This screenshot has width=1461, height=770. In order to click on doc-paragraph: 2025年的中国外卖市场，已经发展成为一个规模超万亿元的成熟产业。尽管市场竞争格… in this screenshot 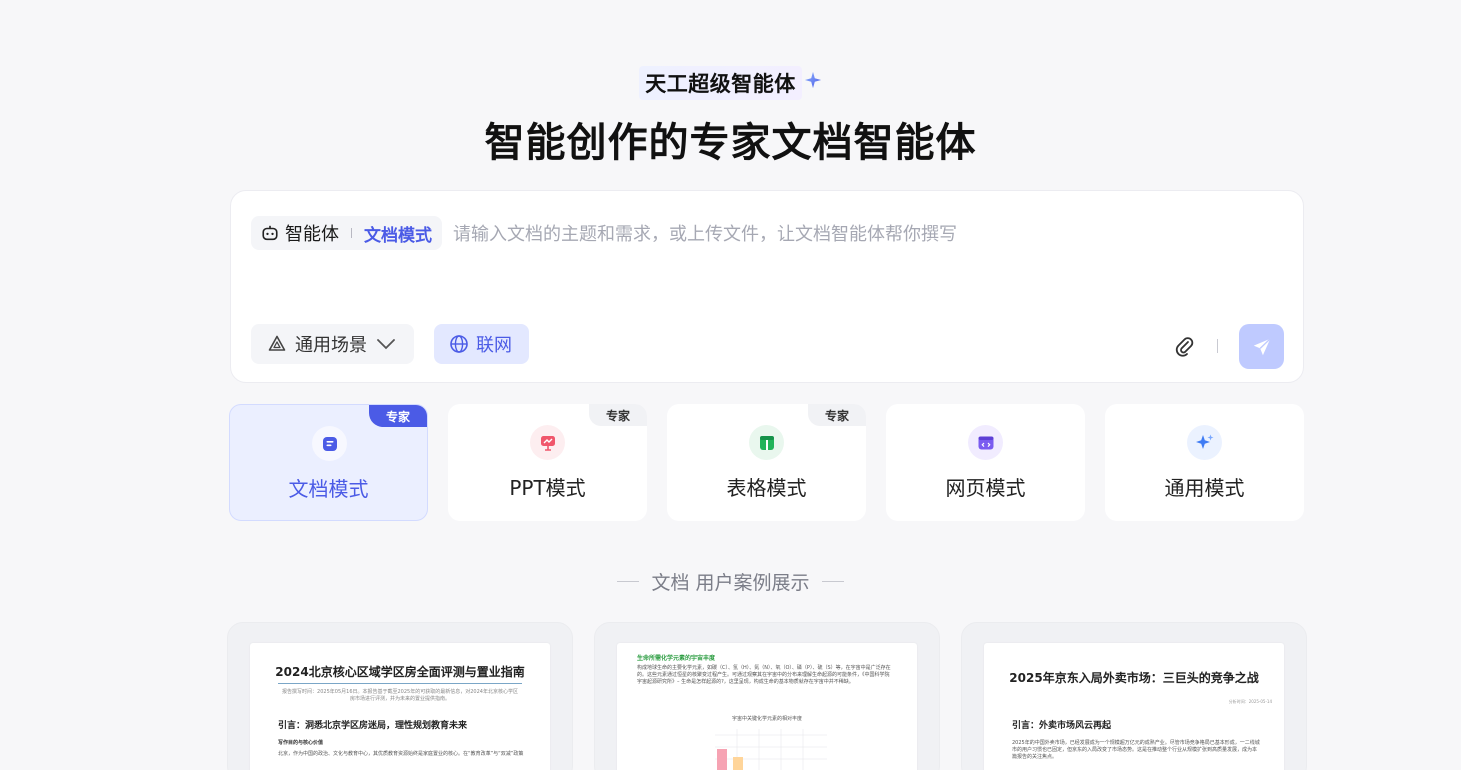, I will do `click(1136, 750)`.